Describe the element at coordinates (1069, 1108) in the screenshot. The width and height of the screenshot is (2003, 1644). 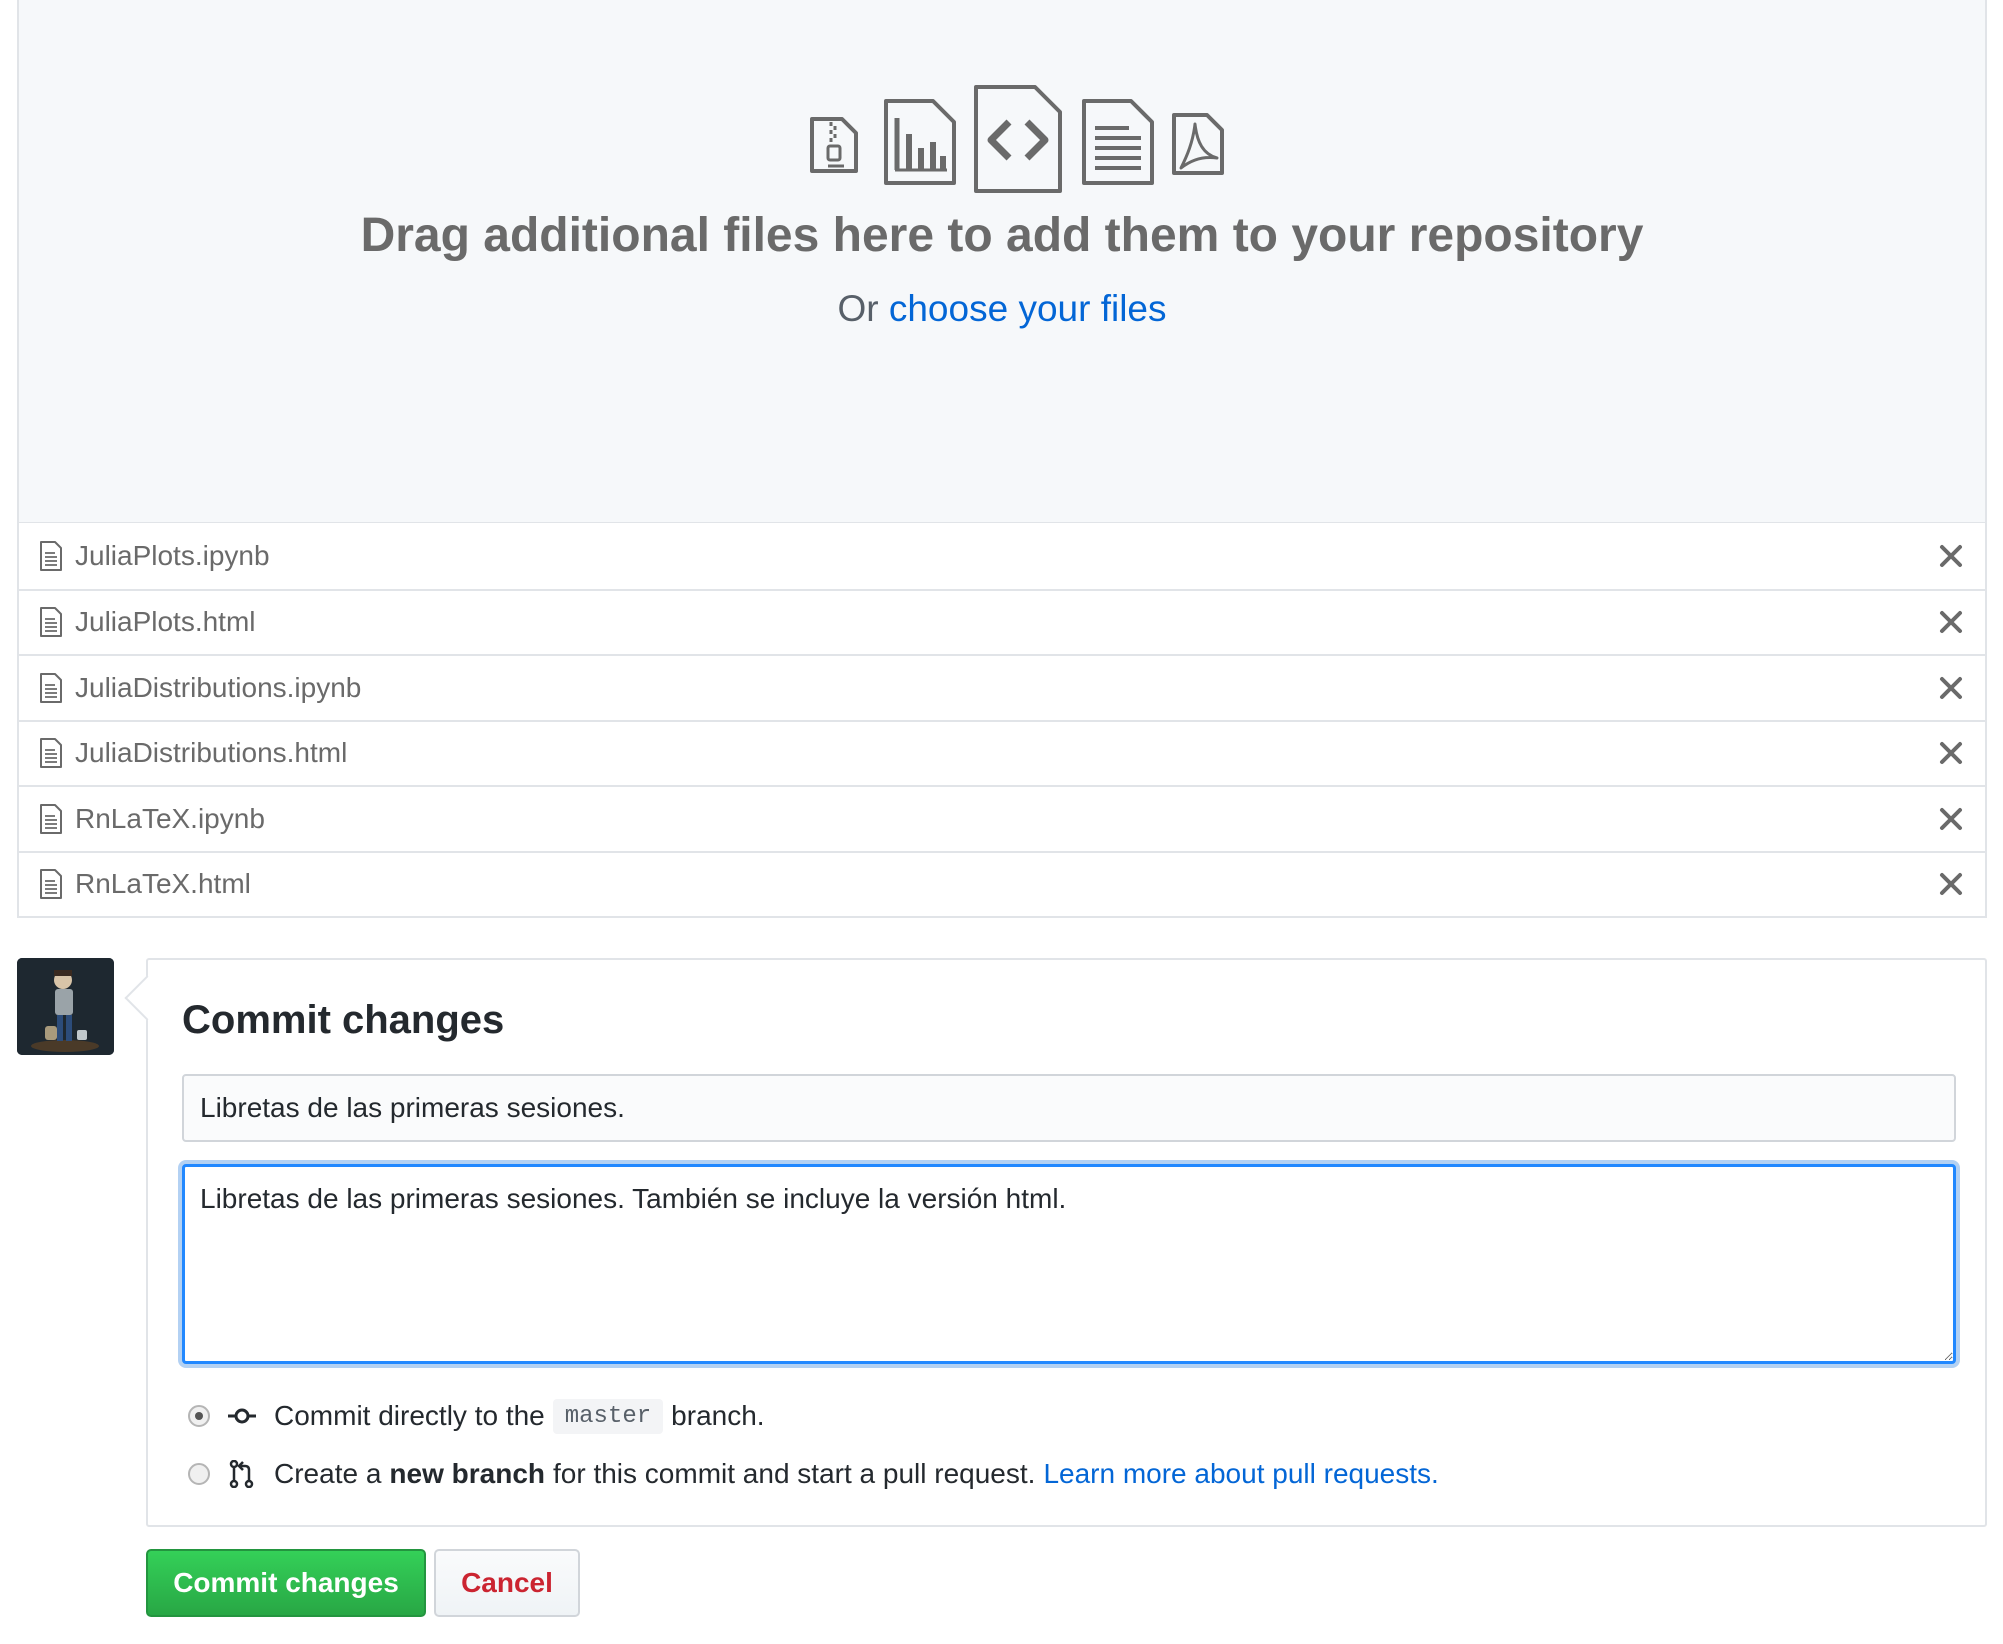
I see `commit-summary-input` at that location.